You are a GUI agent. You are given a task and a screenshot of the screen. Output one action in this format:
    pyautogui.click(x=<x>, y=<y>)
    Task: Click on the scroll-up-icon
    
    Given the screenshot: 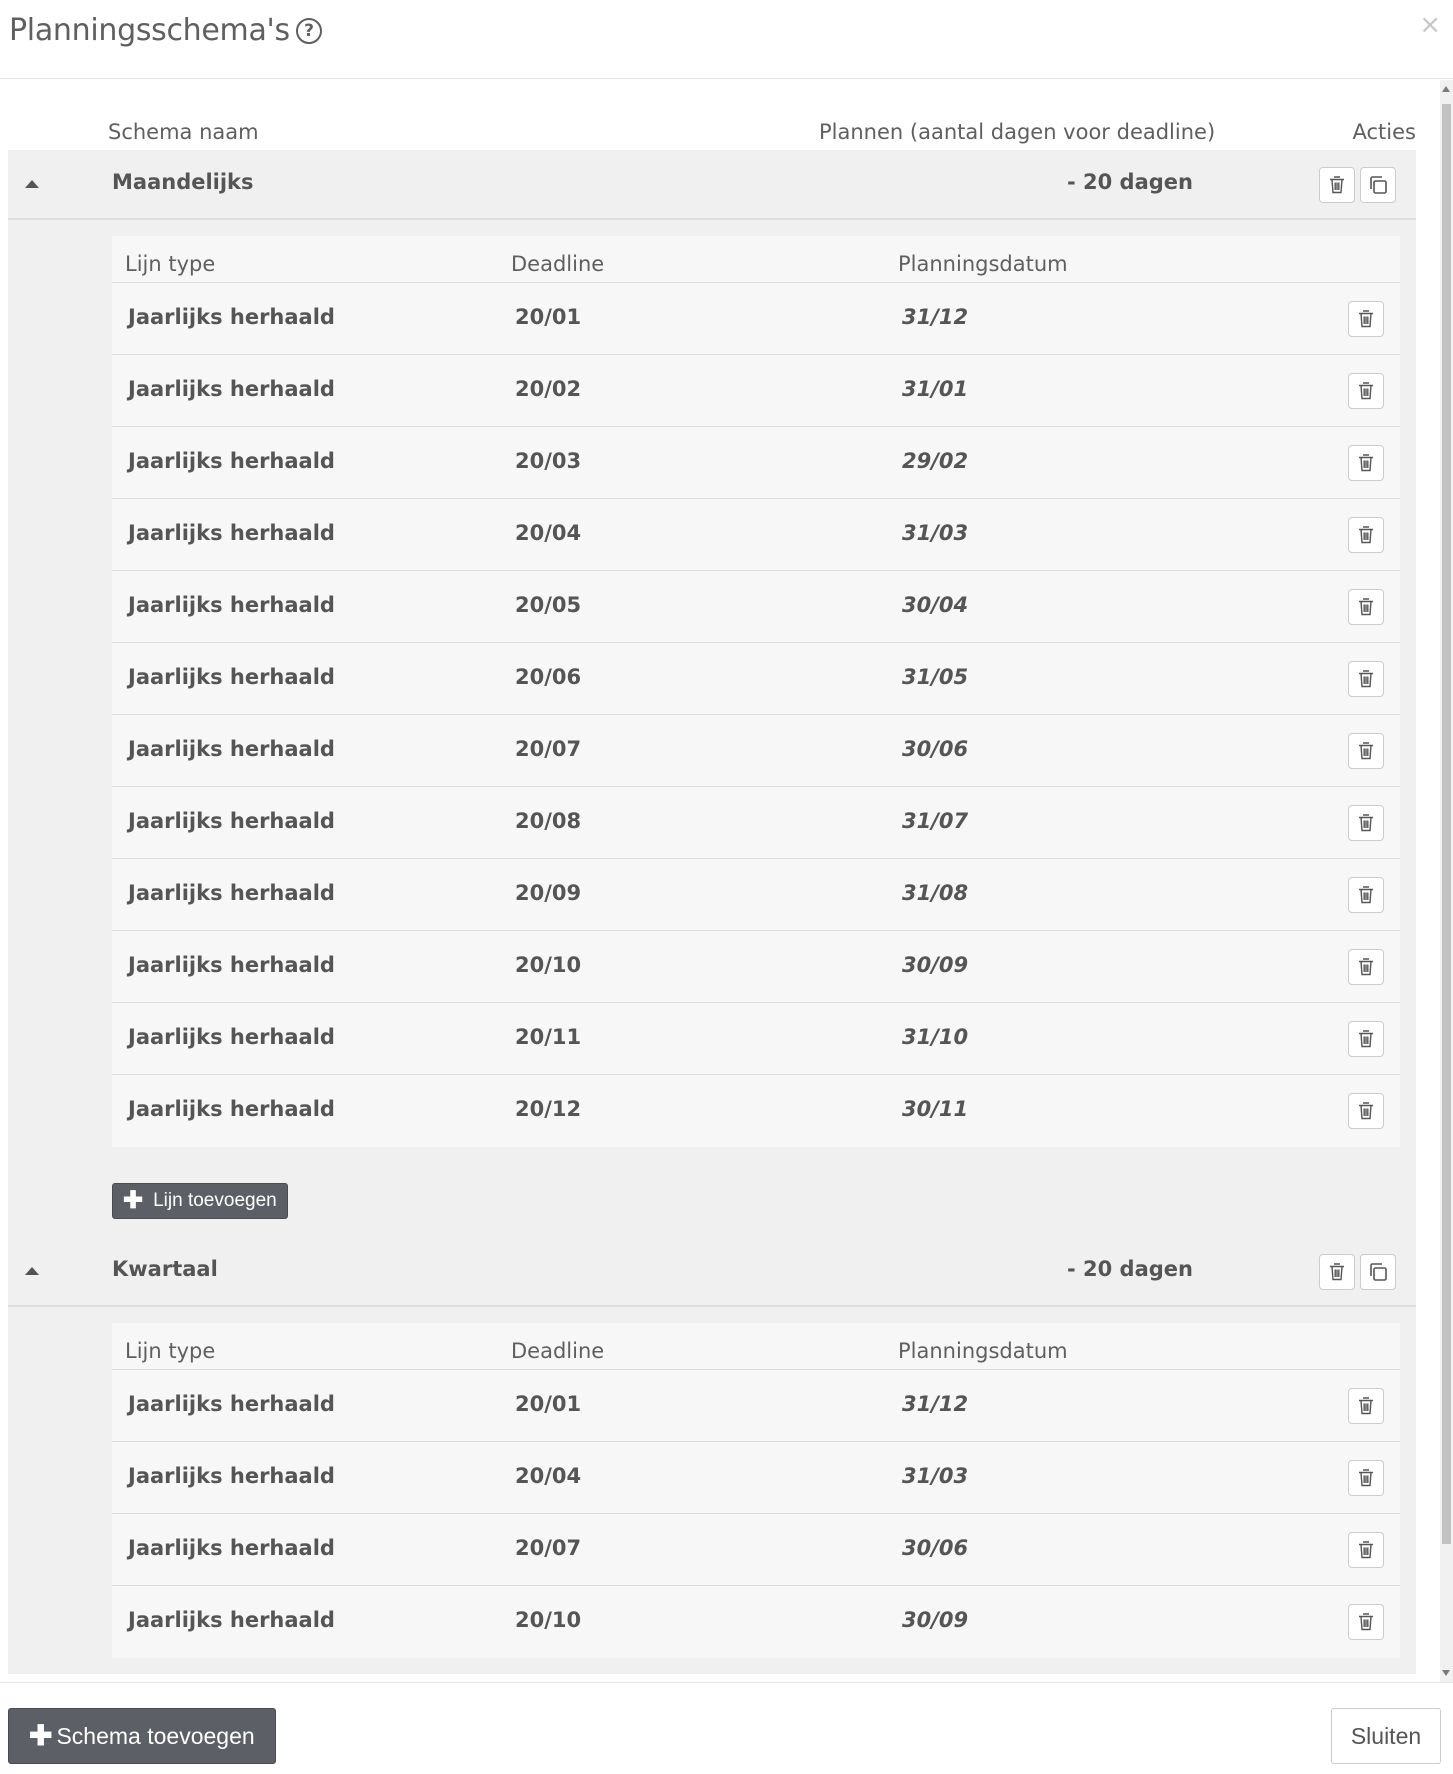 What is the action you would take?
    pyautogui.click(x=1446, y=89)
    